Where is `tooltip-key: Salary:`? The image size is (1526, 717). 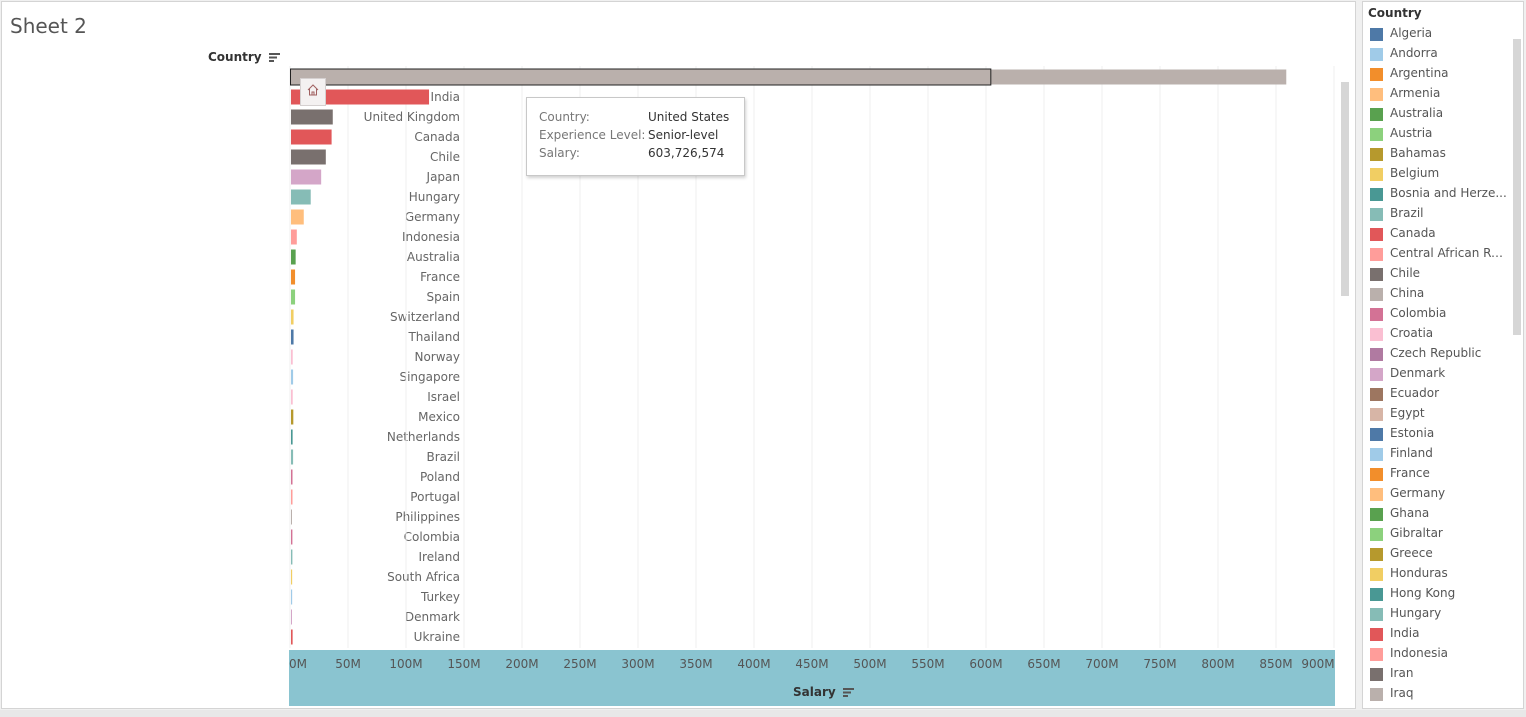 tooltip-key: Salary: is located at coordinates (559, 153).